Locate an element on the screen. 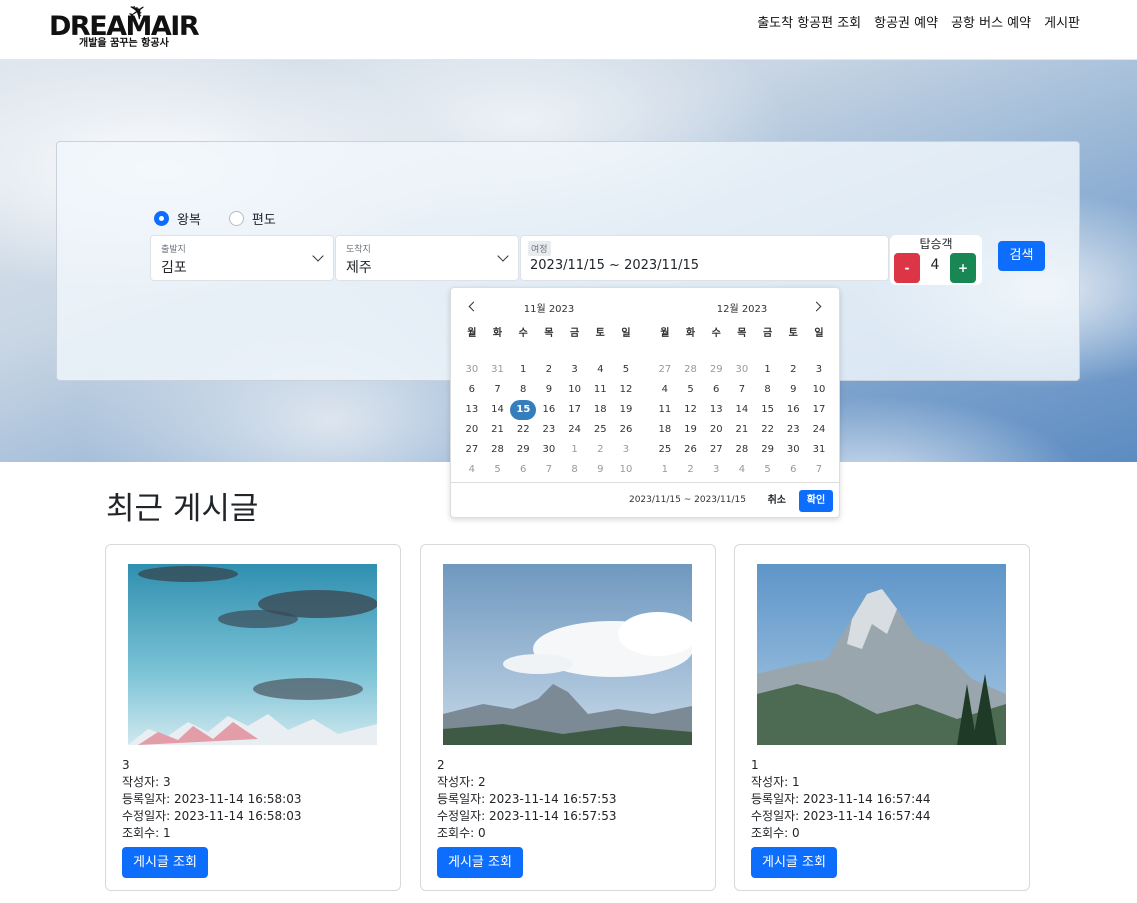  nav-link-flight-status: 출도착 항공편 조회 is located at coordinates (809, 24).